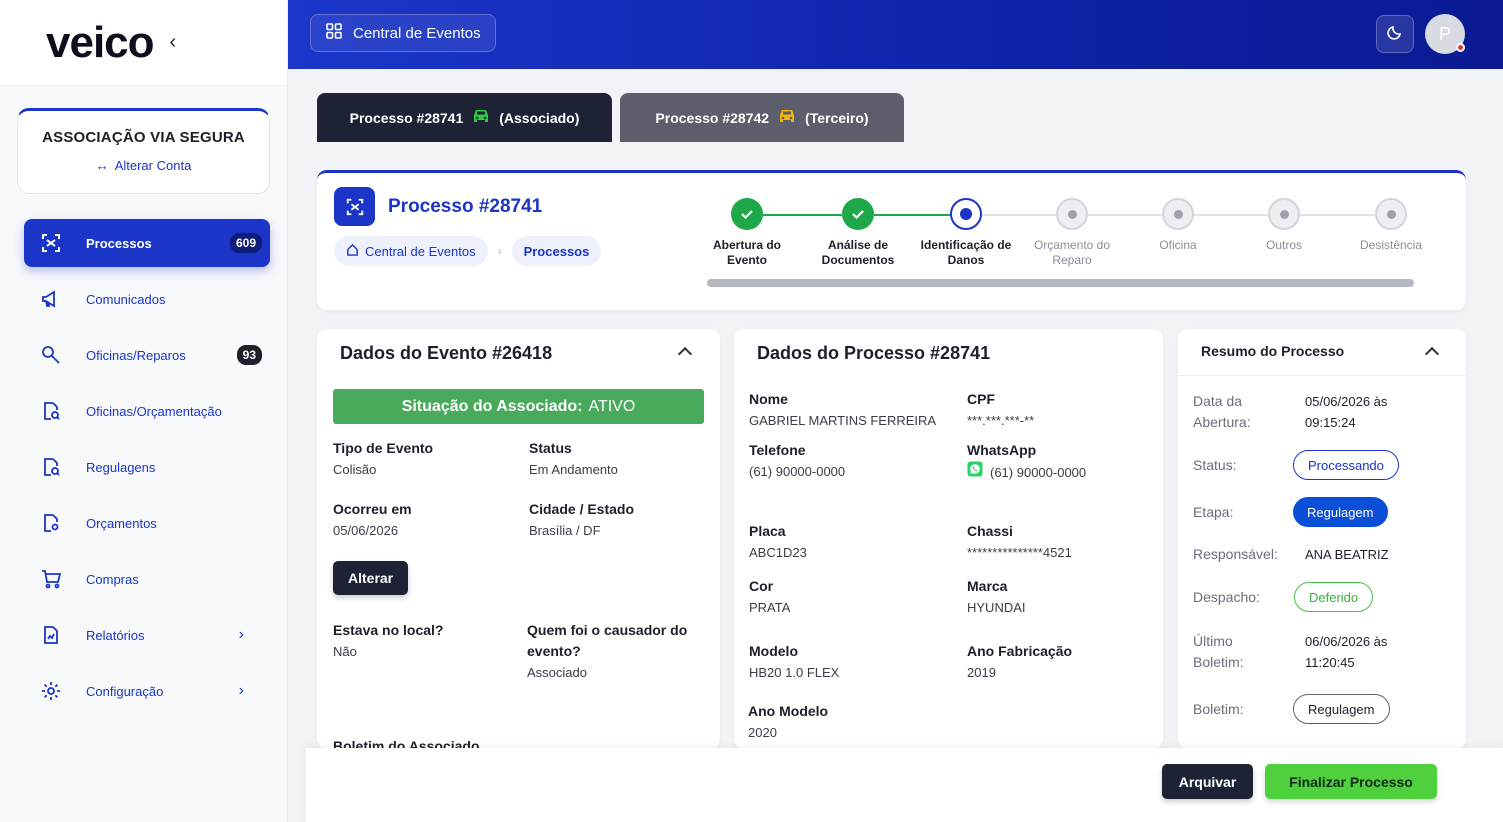 This screenshot has height=822, width=1503. I want to click on report-icon, so click(51, 635).